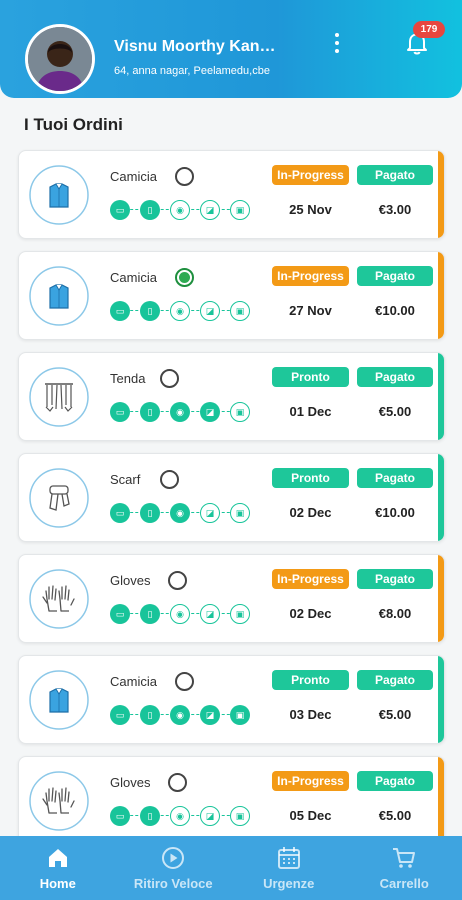 This screenshot has width=462, height=900. What do you see at coordinates (310, 411) in the screenshot?
I see `order-date: 01 Dec` at bounding box center [310, 411].